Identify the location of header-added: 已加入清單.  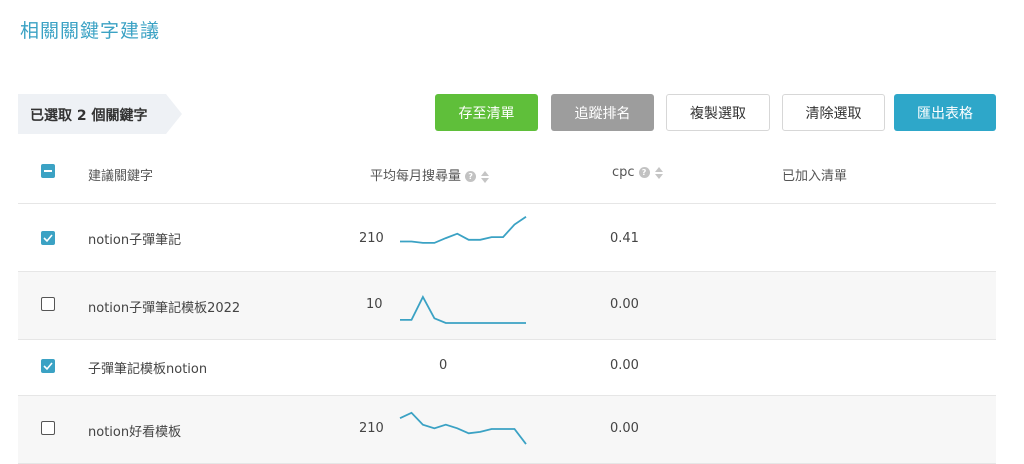
(815, 176).